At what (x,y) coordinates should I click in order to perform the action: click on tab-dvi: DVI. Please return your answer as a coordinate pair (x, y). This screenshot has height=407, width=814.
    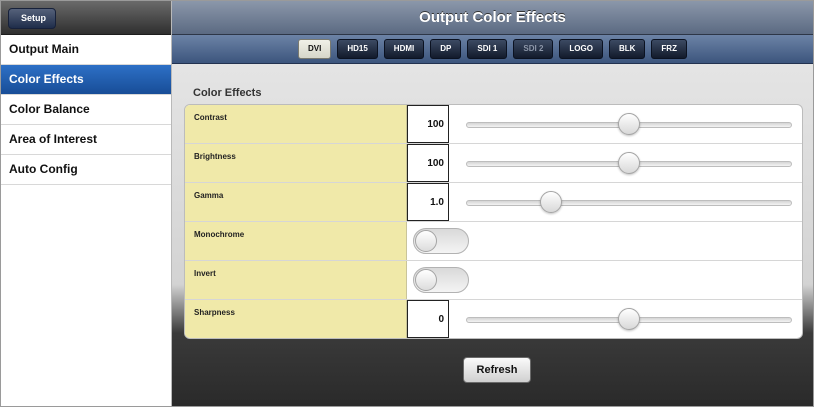
    Looking at the image, I should click on (315, 49).